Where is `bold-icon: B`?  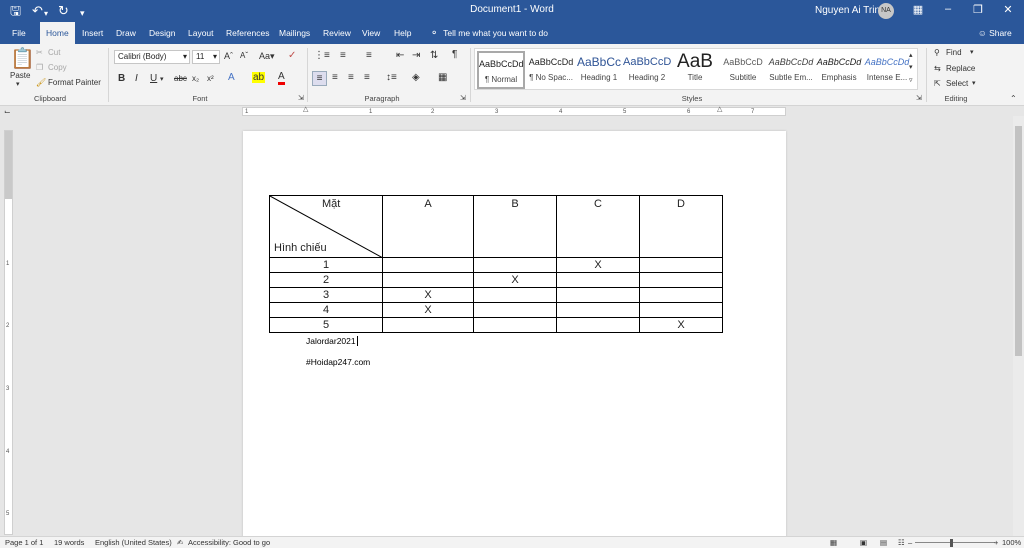
bold-icon: B is located at coordinates (121, 78).